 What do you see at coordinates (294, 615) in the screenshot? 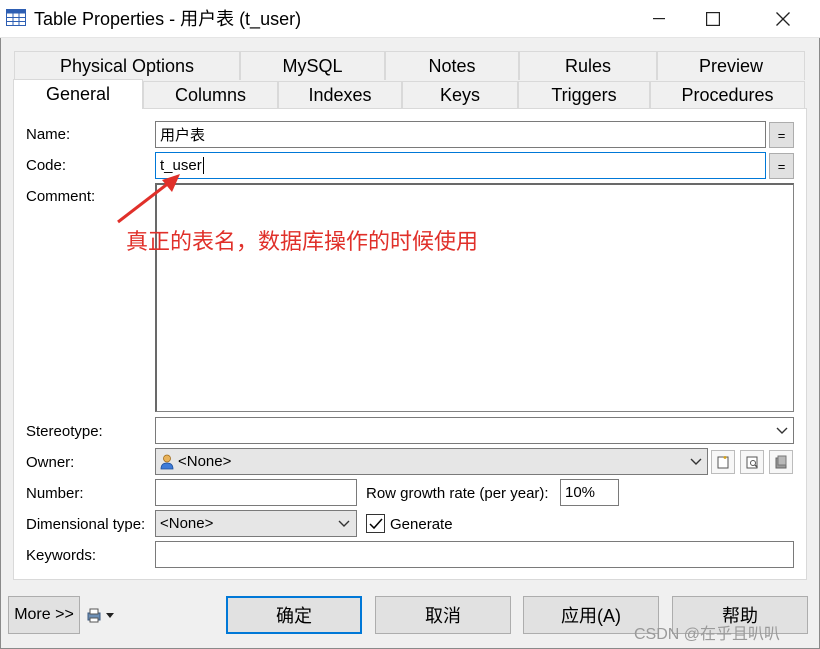
I see `ok-button: 确定` at bounding box center [294, 615].